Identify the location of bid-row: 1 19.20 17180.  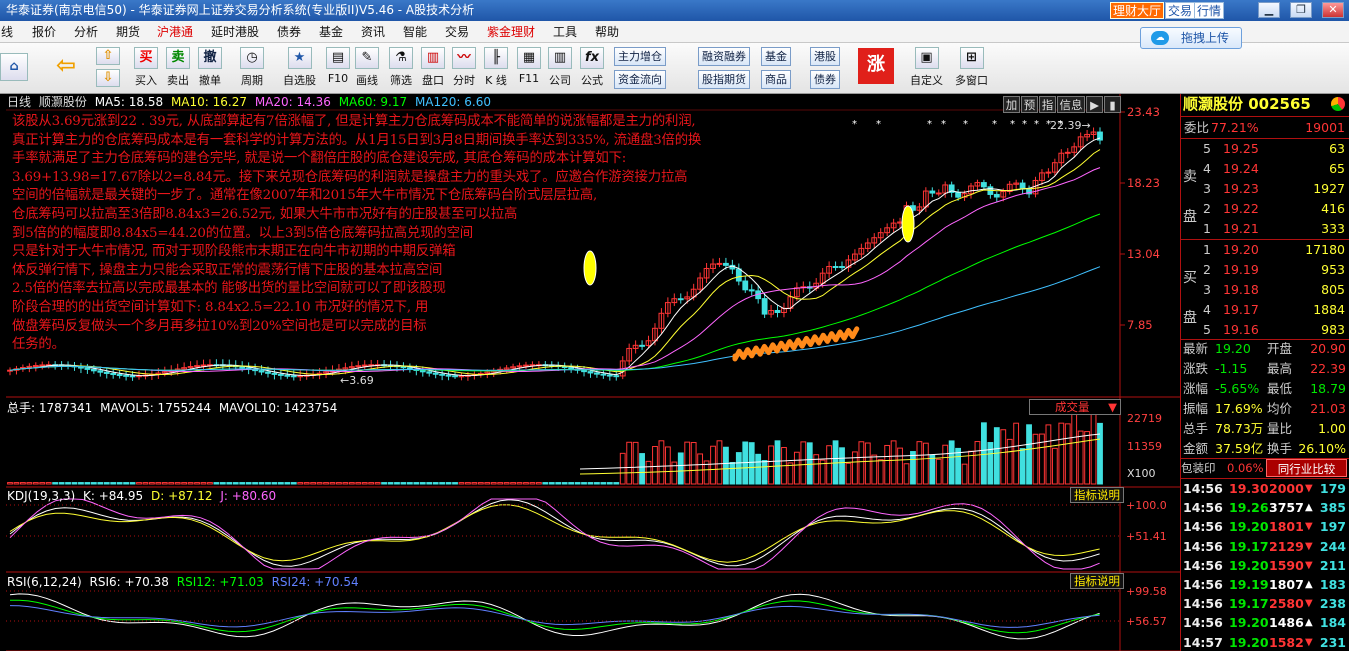
(1265, 250).